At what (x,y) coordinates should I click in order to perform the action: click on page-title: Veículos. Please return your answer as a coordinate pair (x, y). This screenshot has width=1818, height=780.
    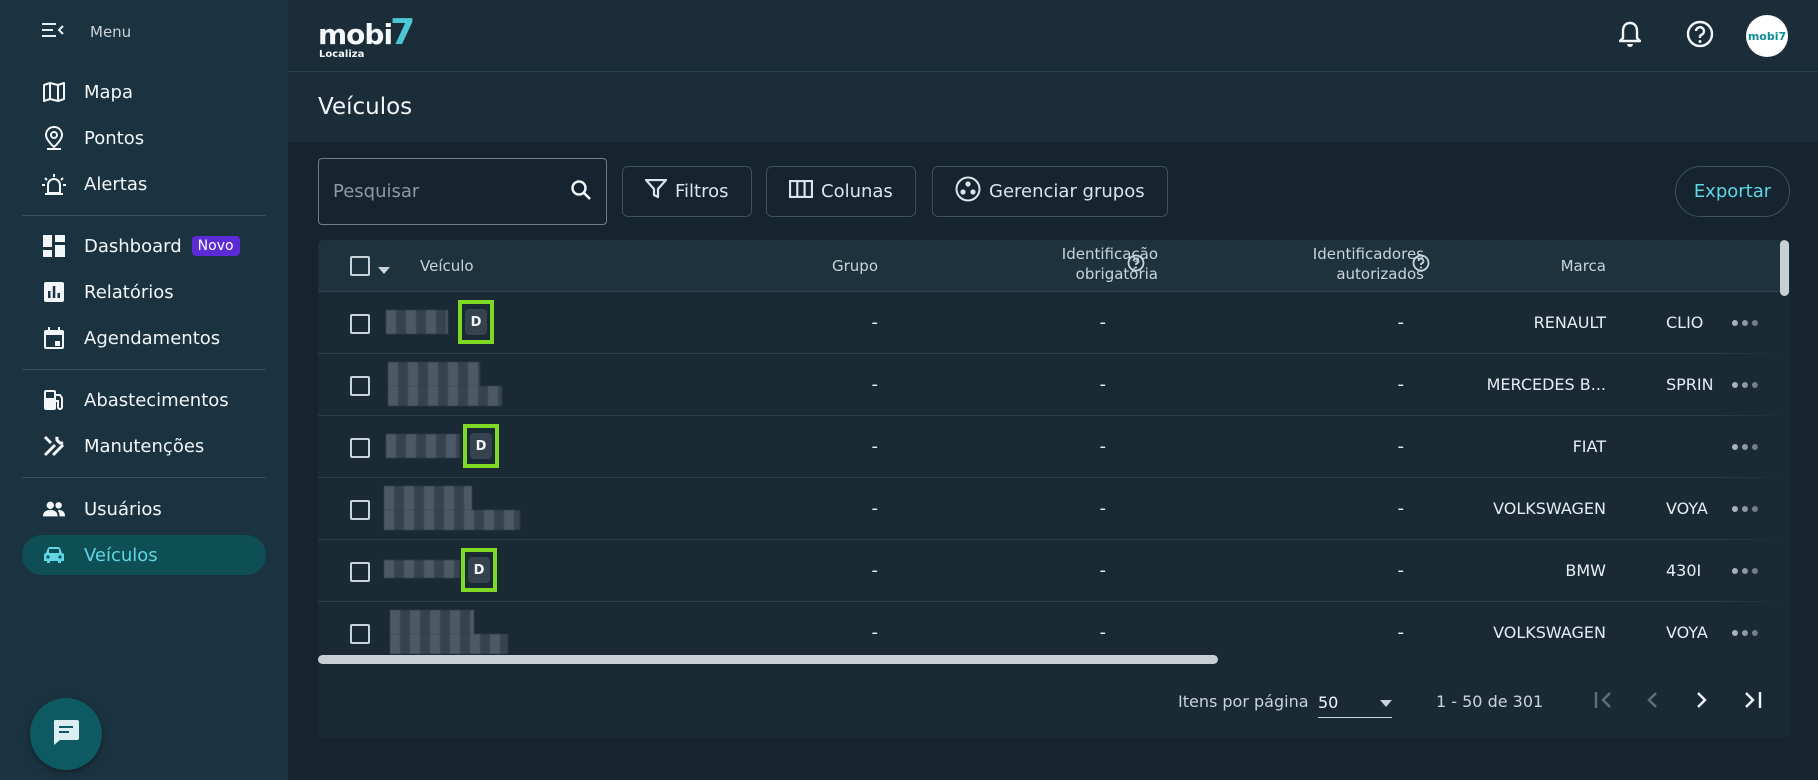
    Looking at the image, I should click on (365, 107).